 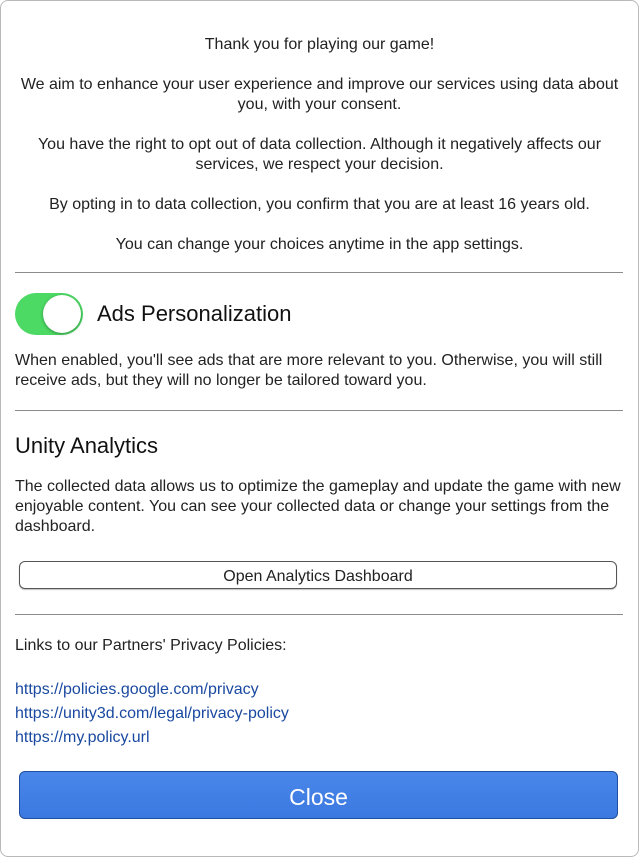 I want to click on partners-heading: Links to our Partners' Privacy Policies:, so click(x=151, y=645).